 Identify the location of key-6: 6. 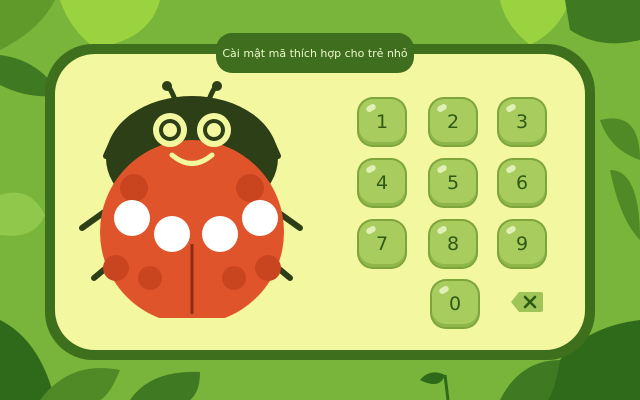
(522, 183).